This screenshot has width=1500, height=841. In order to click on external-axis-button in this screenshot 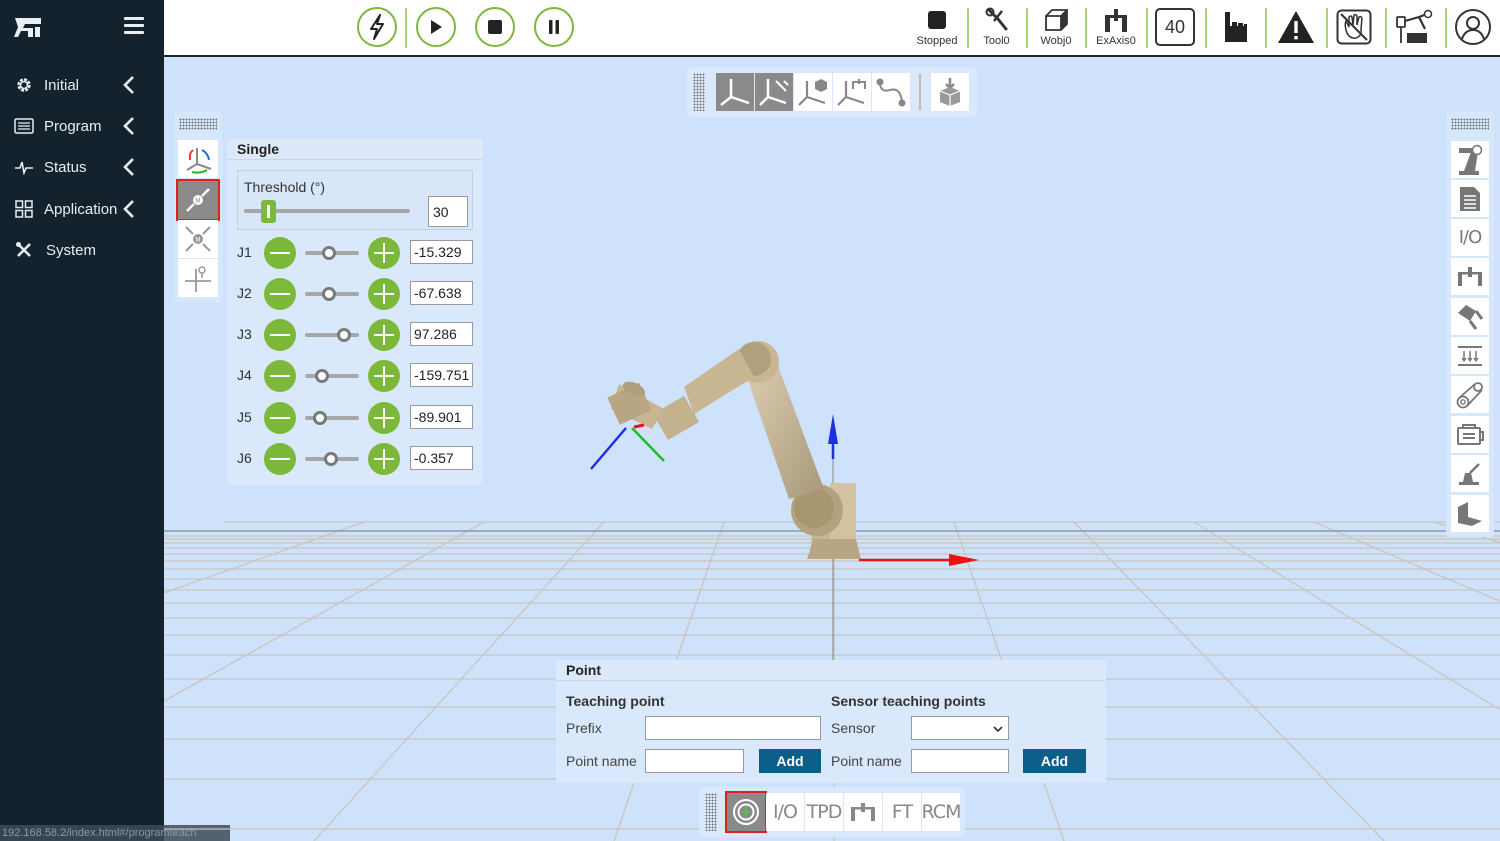, I will do `click(1470, 276)`.